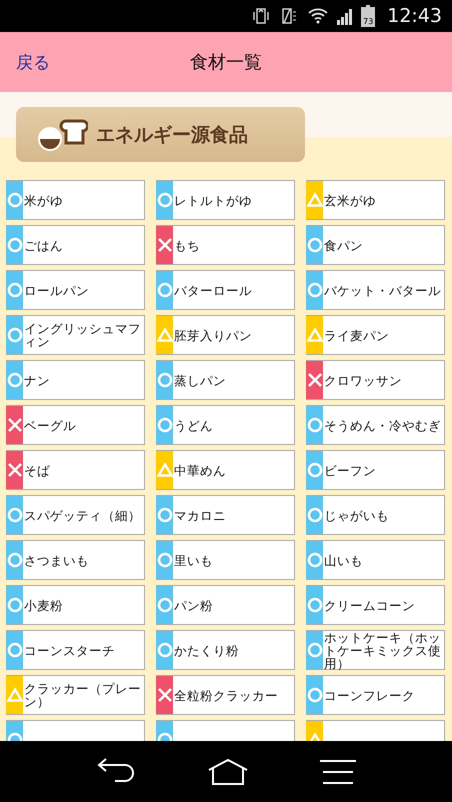 The image size is (452, 802). Describe the element at coordinates (212, 290) in the screenshot. I see `food-name: バターロール` at that location.